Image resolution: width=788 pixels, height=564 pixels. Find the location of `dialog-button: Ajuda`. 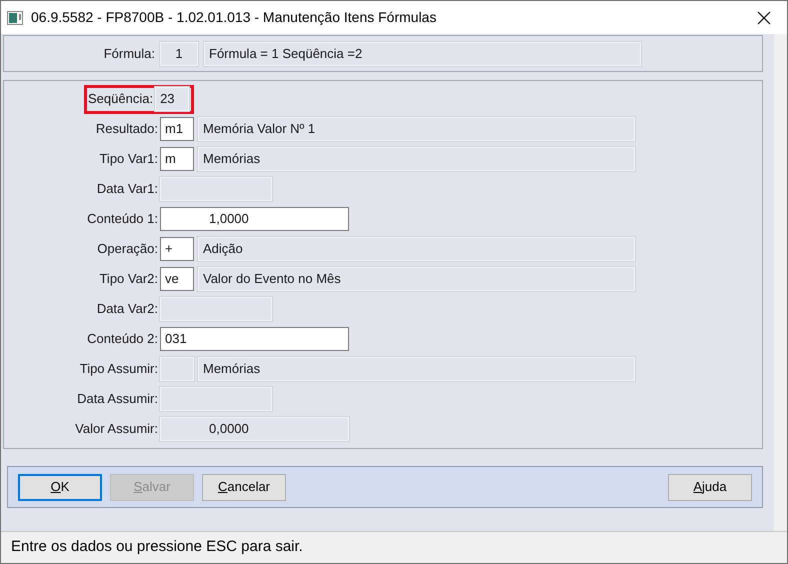

dialog-button: Ajuda is located at coordinates (710, 487).